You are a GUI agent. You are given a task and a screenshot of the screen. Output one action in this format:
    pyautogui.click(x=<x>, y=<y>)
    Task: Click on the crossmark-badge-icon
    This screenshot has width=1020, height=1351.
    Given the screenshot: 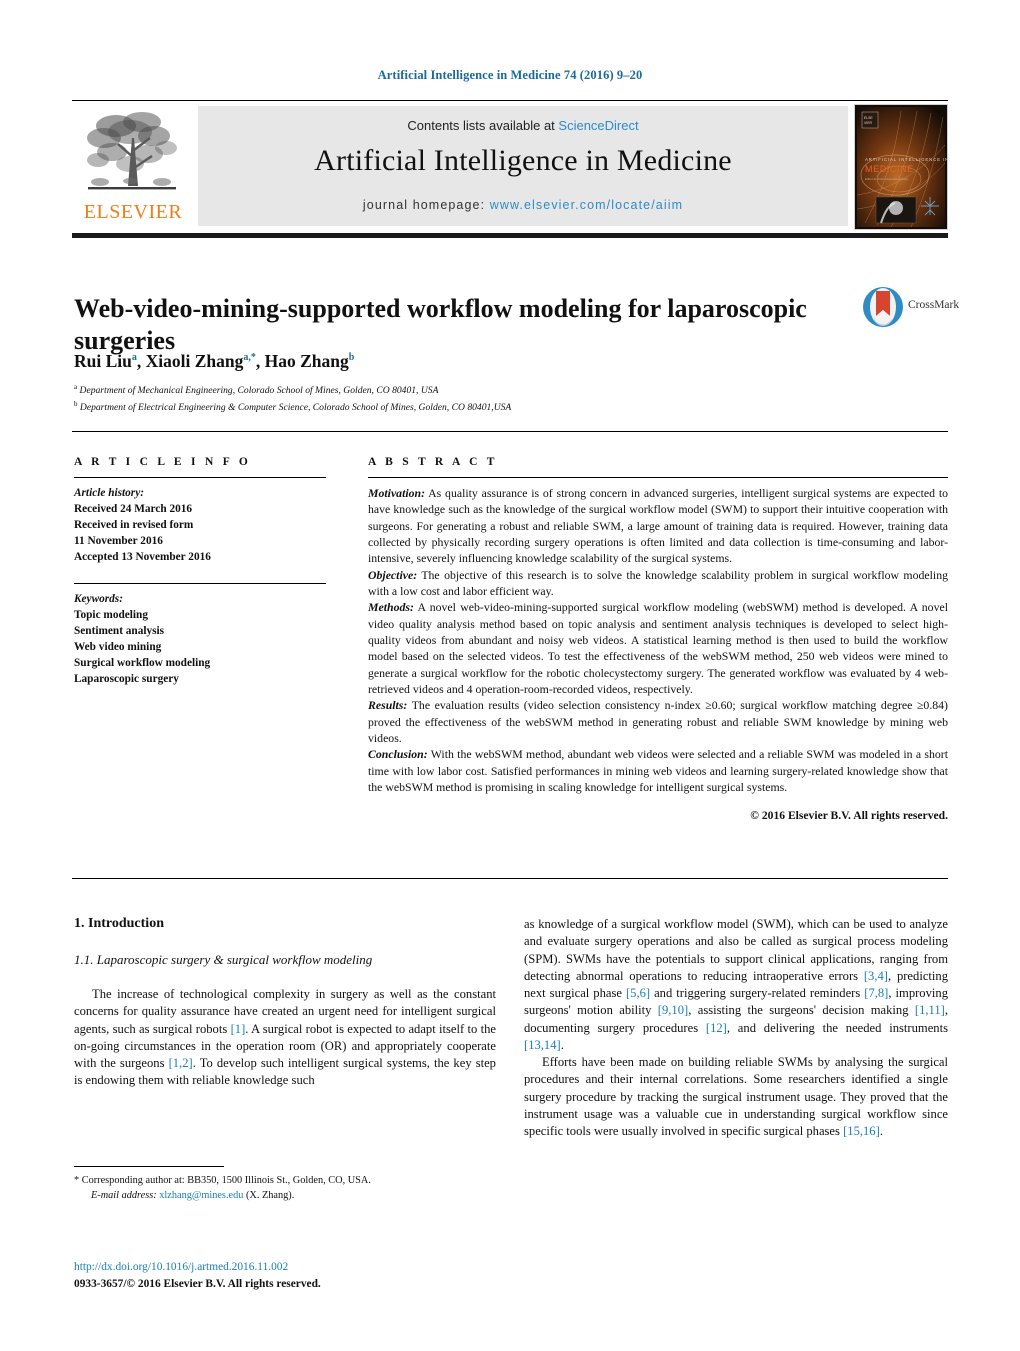 What is the action you would take?
    pyautogui.click(x=883, y=307)
    